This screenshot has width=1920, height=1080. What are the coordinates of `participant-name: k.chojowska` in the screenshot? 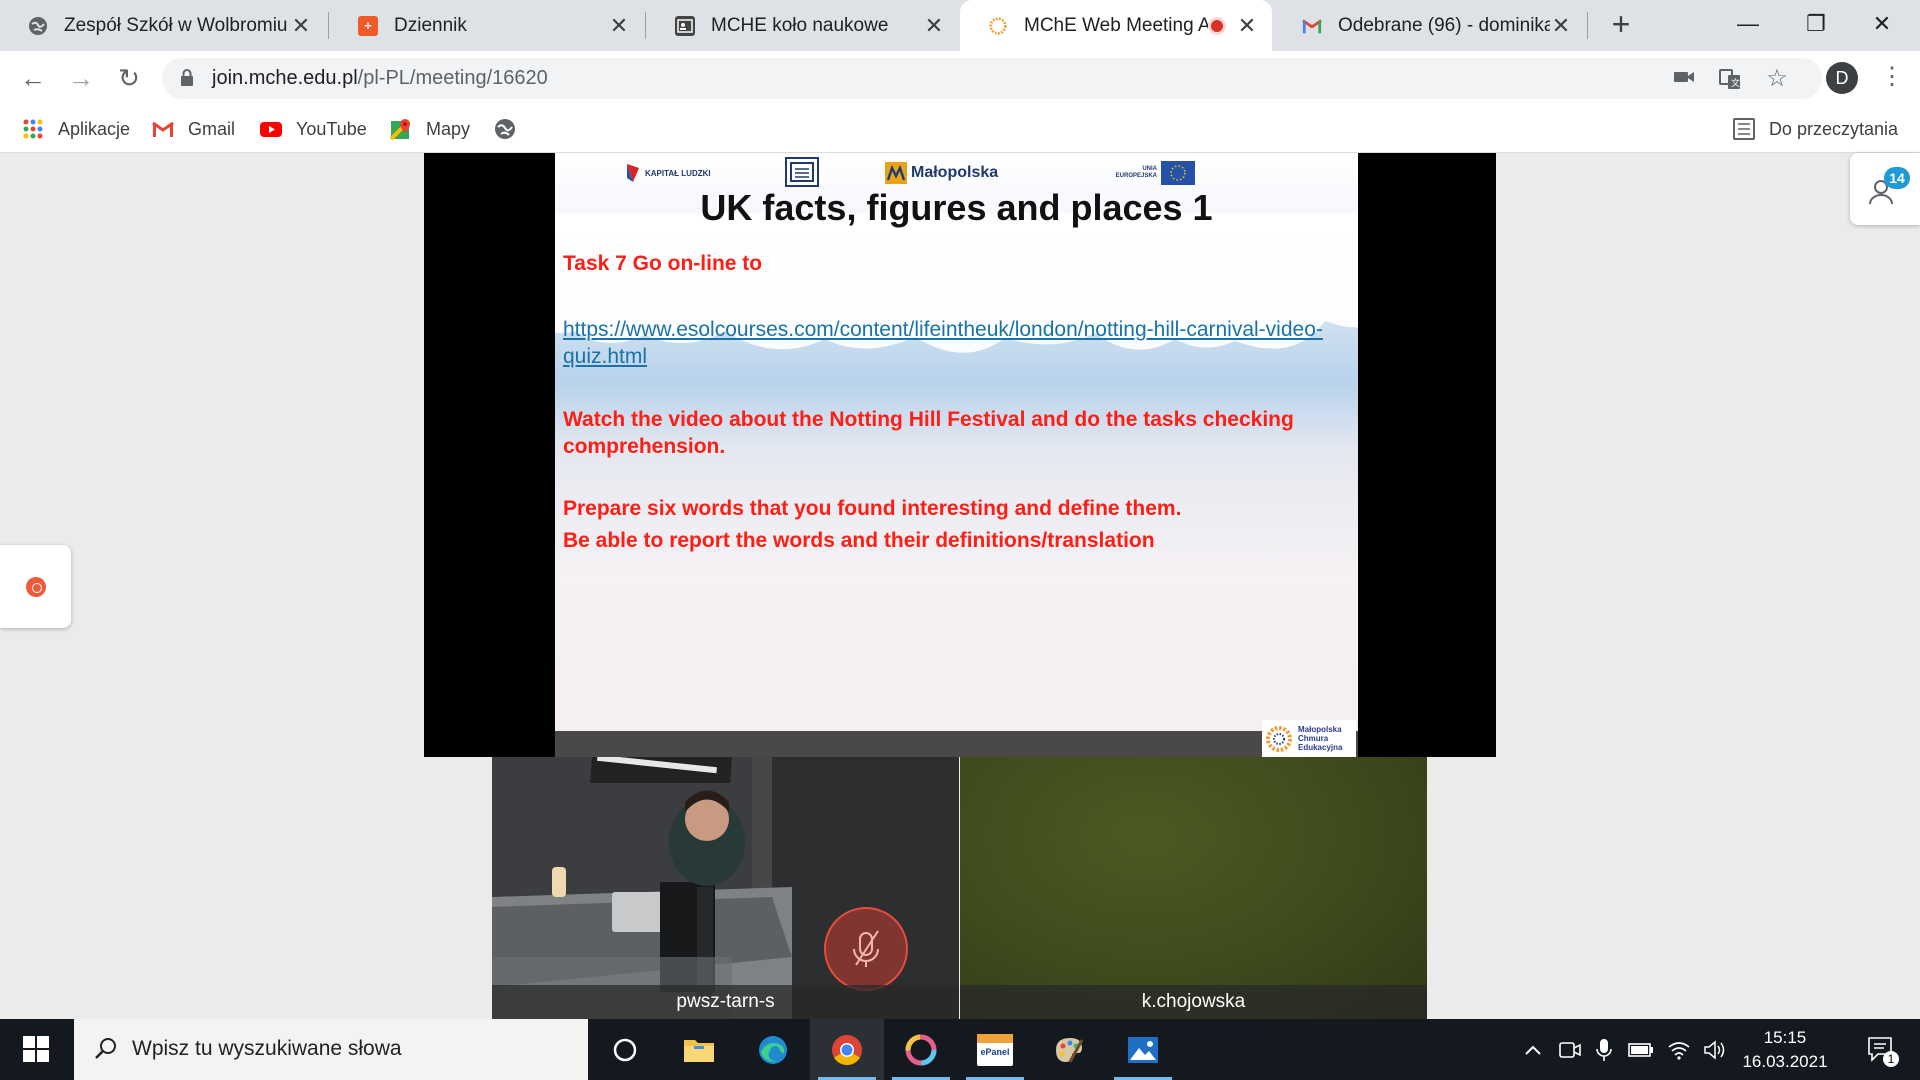 It's located at (1193, 1002).